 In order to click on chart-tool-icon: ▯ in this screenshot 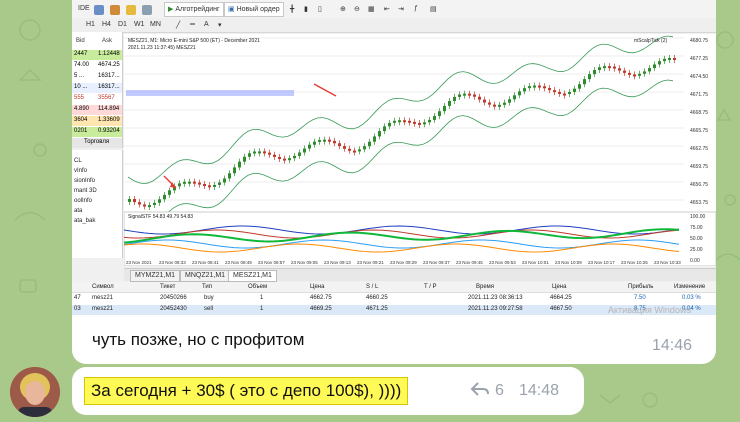, I will do `click(320, 9)`.